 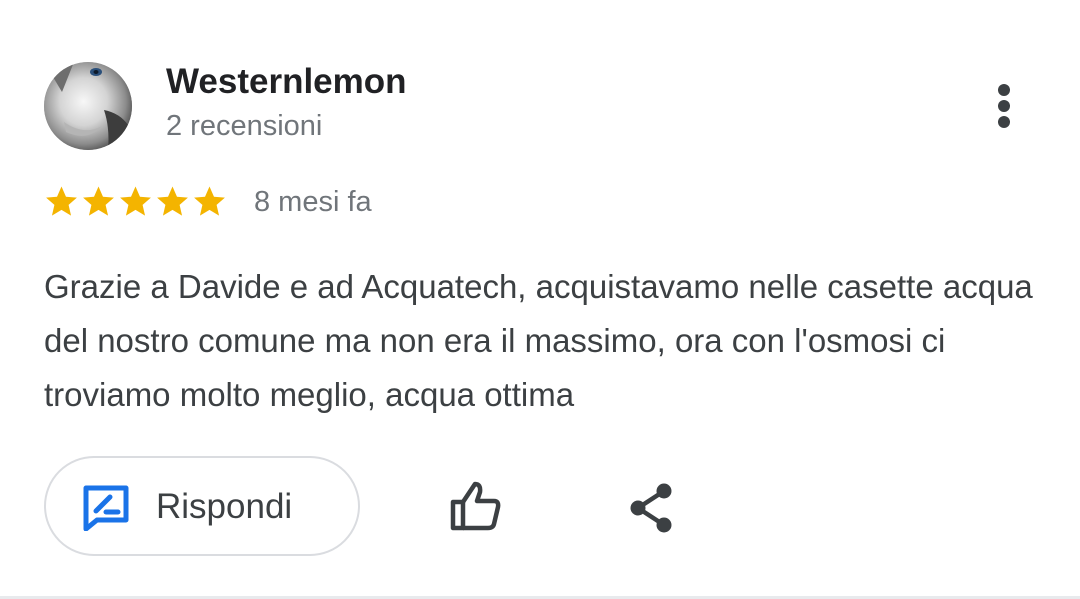 What do you see at coordinates (224, 506) in the screenshot?
I see `reply-label: Rispondi` at bounding box center [224, 506].